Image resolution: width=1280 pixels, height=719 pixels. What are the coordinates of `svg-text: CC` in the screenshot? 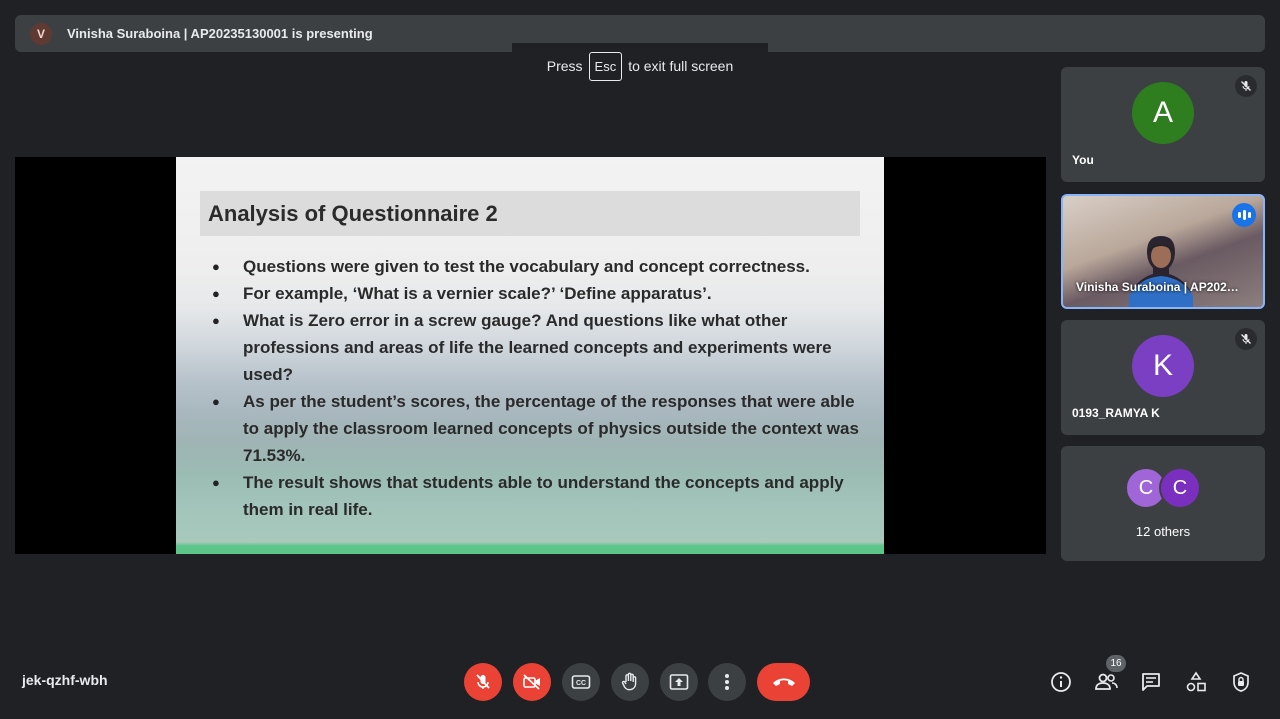 It's located at (581, 683).